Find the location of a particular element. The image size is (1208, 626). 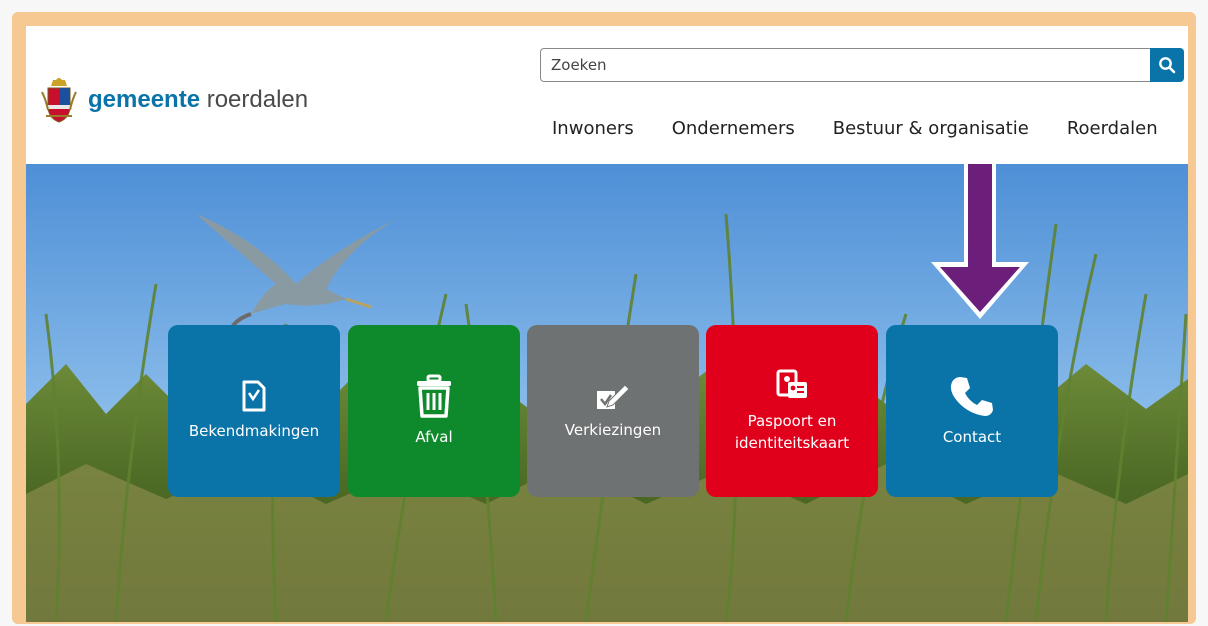

coat-of-arms-icon is located at coordinates (59, 100).